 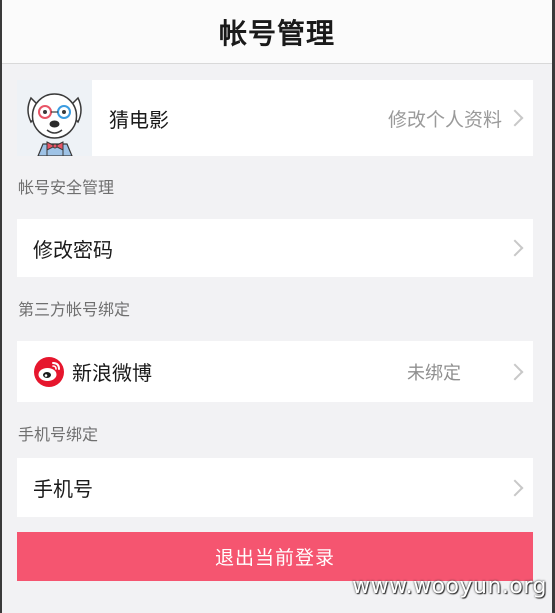 I want to click on window-frame-left, so click(x=1, y=306).